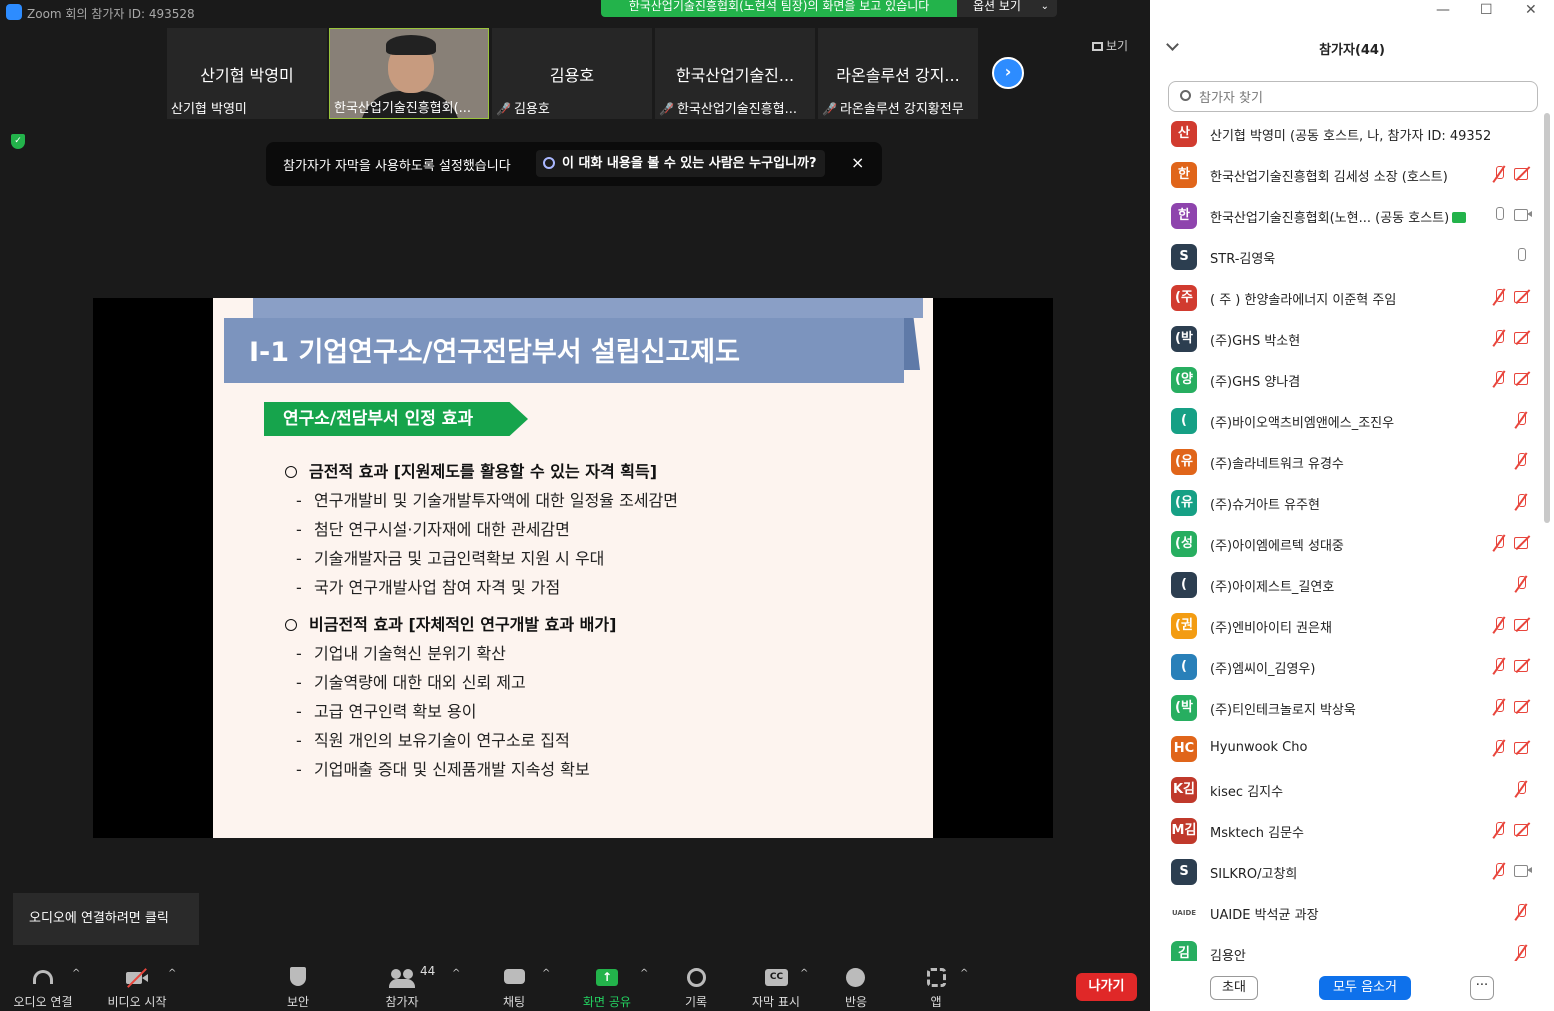 The height and width of the screenshot is (1011, 1554). What do you see at coordinates (1346, 461) in the screenshot?
I see `participant-row: (유 (주)솔라네트워크 유경수` at bounding box center [1346, 461].